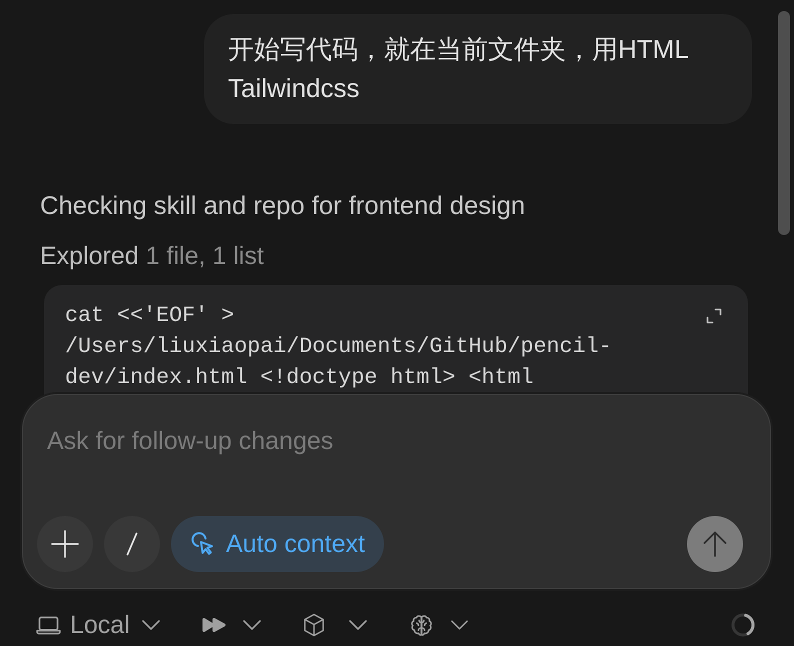 The height and width of the screenshot is (646, 794). What do you see at coordinates (421, 625) in the screenshot?
I see `brain-icon` at bounding box center [421, 625].